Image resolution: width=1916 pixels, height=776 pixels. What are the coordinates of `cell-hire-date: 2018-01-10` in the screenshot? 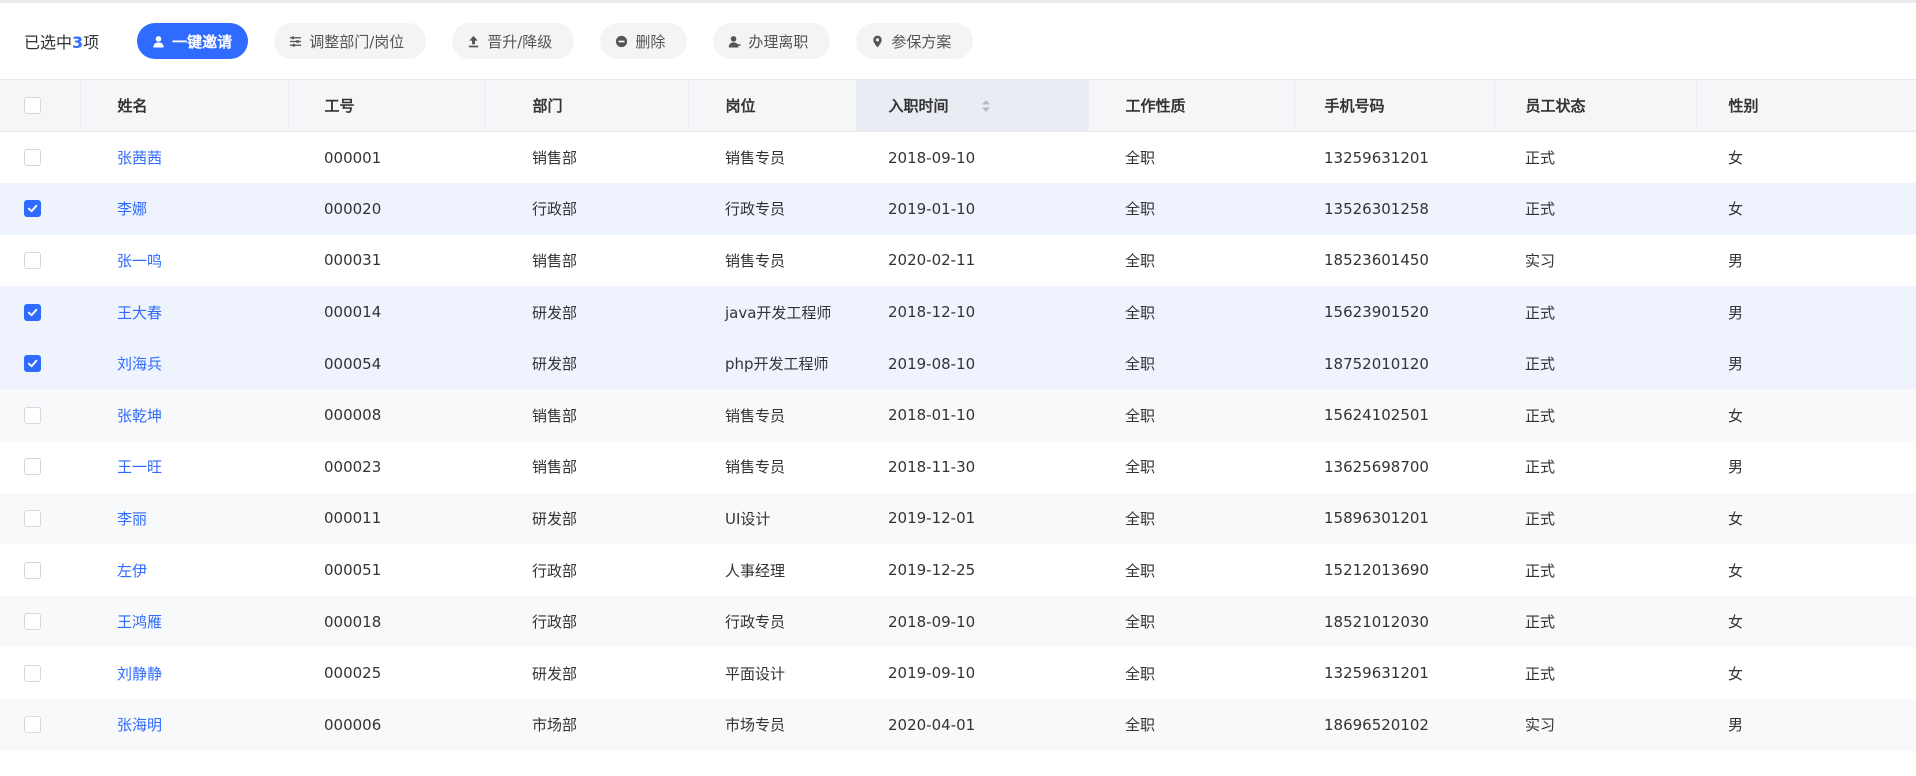 It's located at (932, 415).